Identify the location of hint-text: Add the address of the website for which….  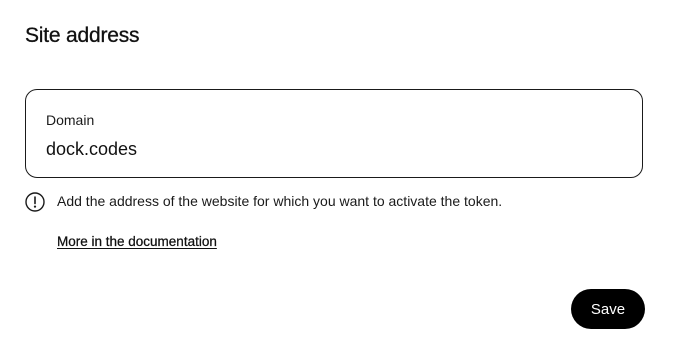
(280, 201).